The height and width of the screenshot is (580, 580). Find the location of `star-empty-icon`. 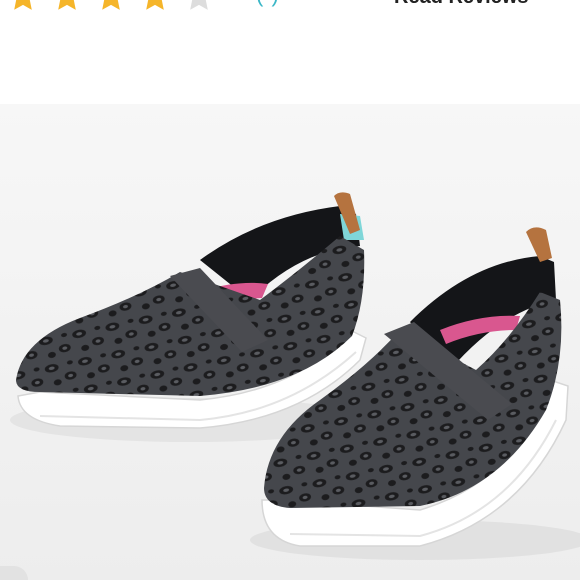

star-empty-icon is located at coordinates (201, 5).